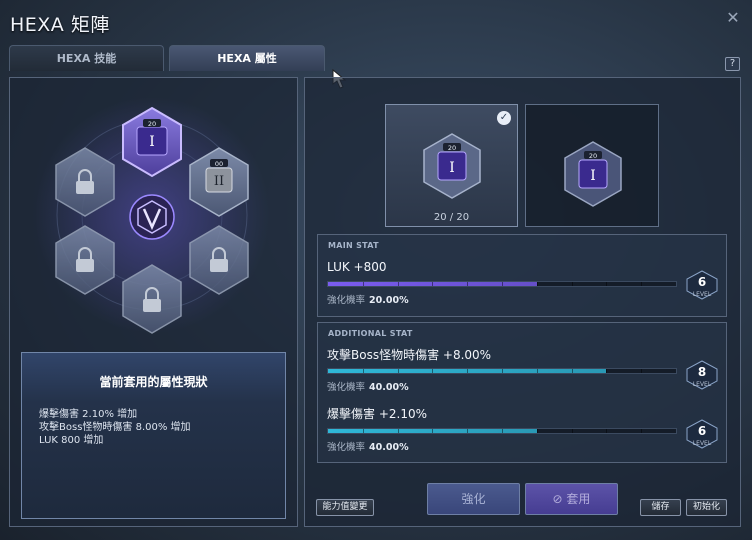 The height and width of the screenshot is (540, 752). I want to click on apply-label: 套用, so click(578, 499).